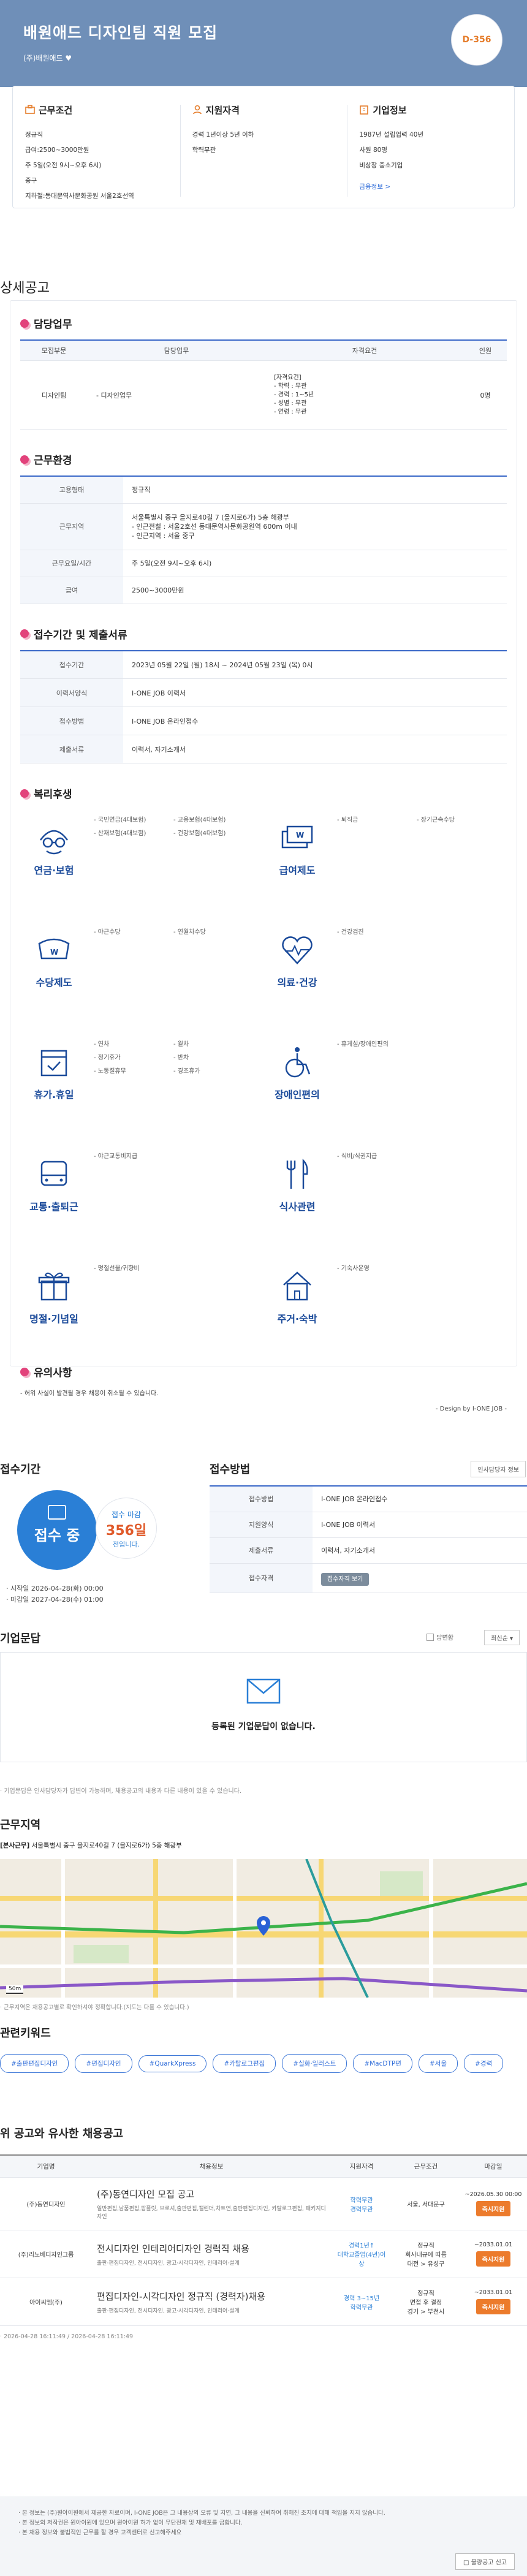  I want to click on money-icon: W, so click(297, 837).